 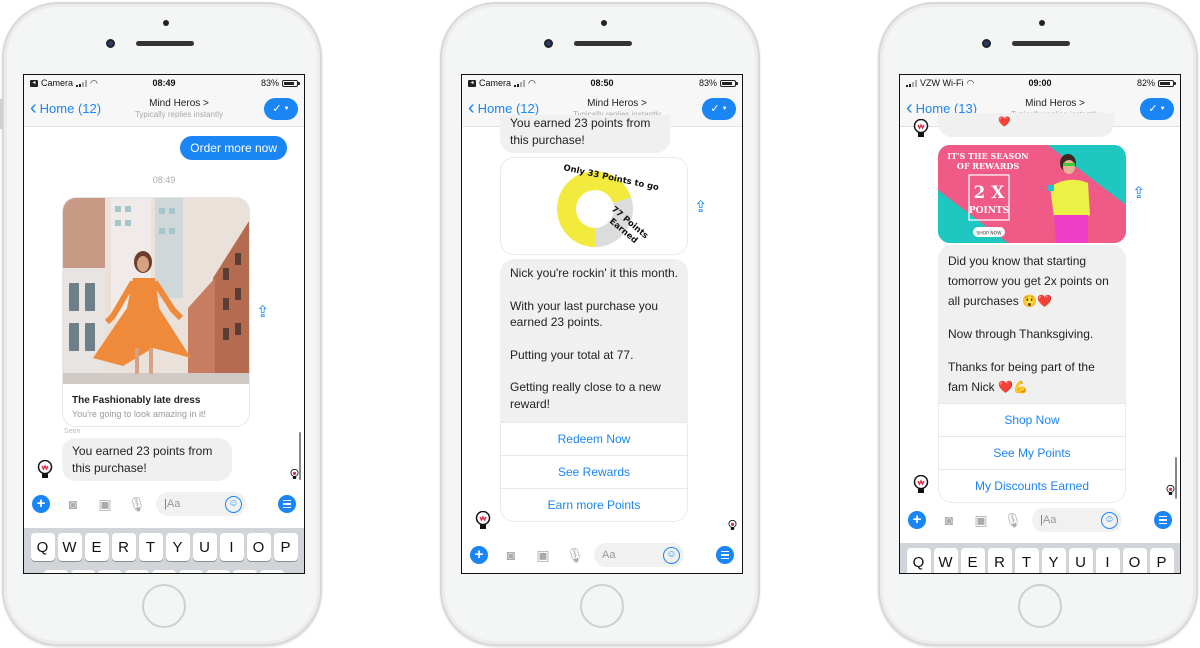 I want to click on checkmark-icon: ✓, so click(x=277, y=109).